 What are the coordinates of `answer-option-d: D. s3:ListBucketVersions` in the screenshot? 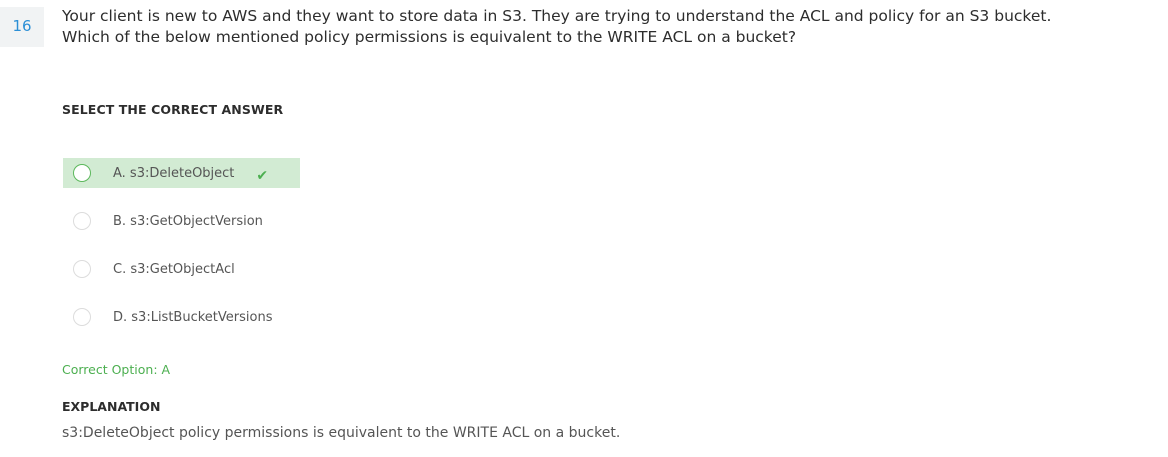 It's located at (177, 317).